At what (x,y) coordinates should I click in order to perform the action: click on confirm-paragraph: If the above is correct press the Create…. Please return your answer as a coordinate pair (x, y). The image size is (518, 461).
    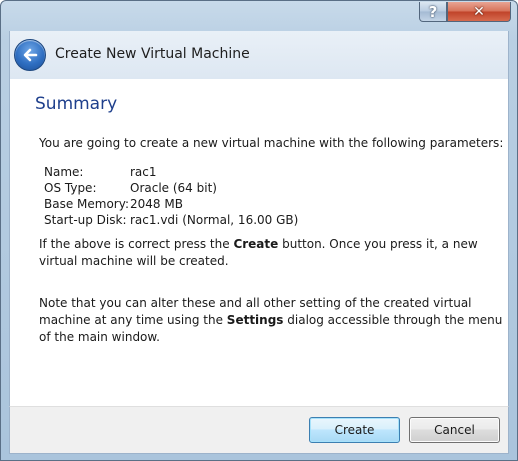
    Looking at the image, I should click on (273, 253).